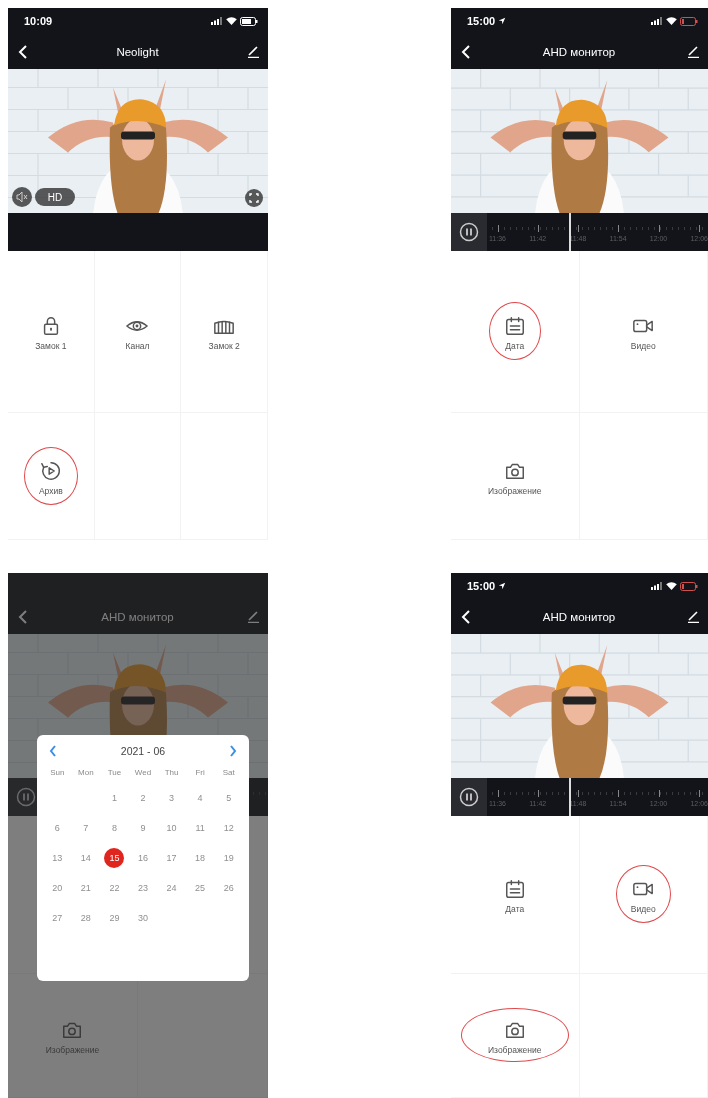 This screenshot has width=708, height=1098. I want to click on calendar-day: 21, so click(85, 888).